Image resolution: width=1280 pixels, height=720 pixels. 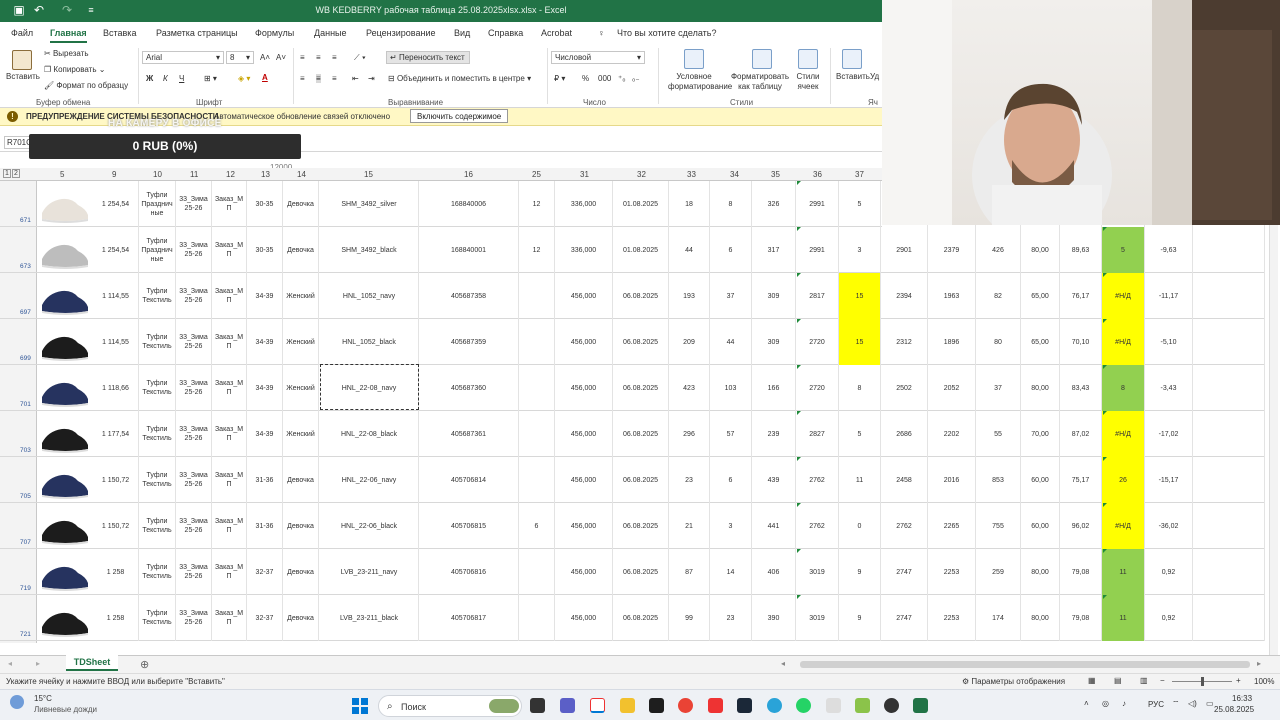 What do you see at coordinates (265, 57) in the screenshot?
I see `increase-font-icon: A˄` at bounding box center [265, 57].